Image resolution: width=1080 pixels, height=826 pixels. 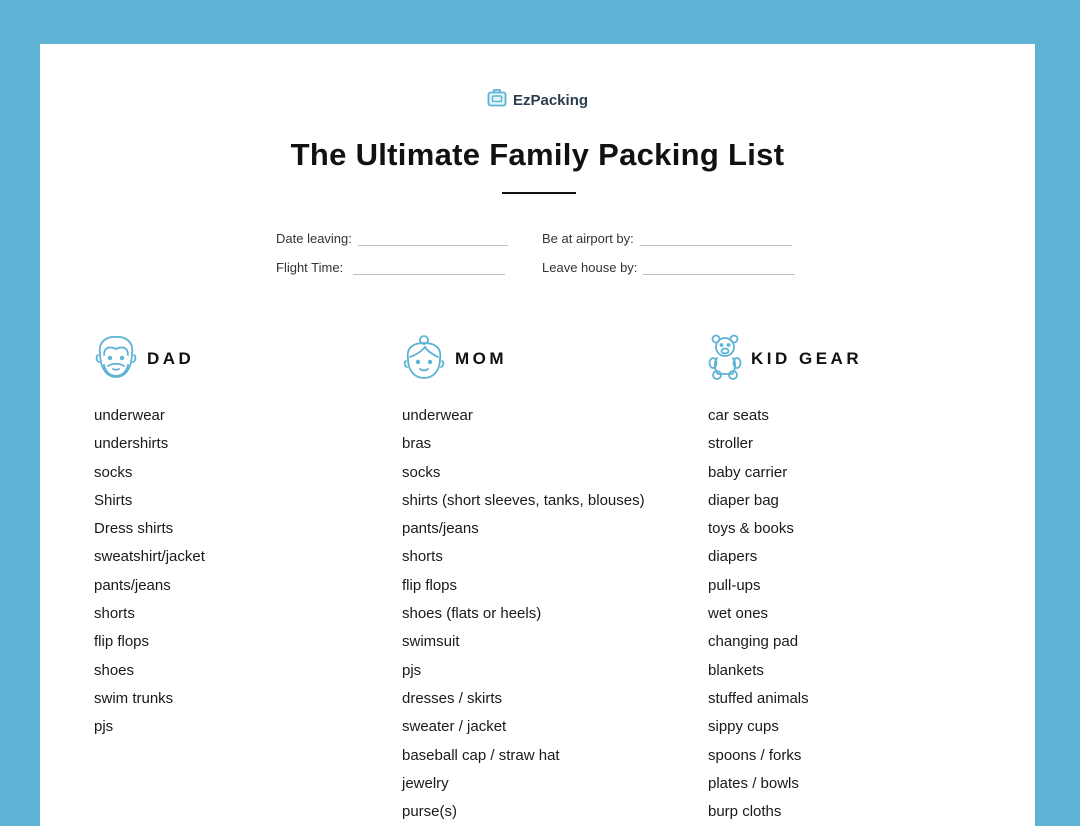 What do you see at coordinates (731, 444) in the screenshot?
I see `list-item: stroller` at bounding box center [731, 444].